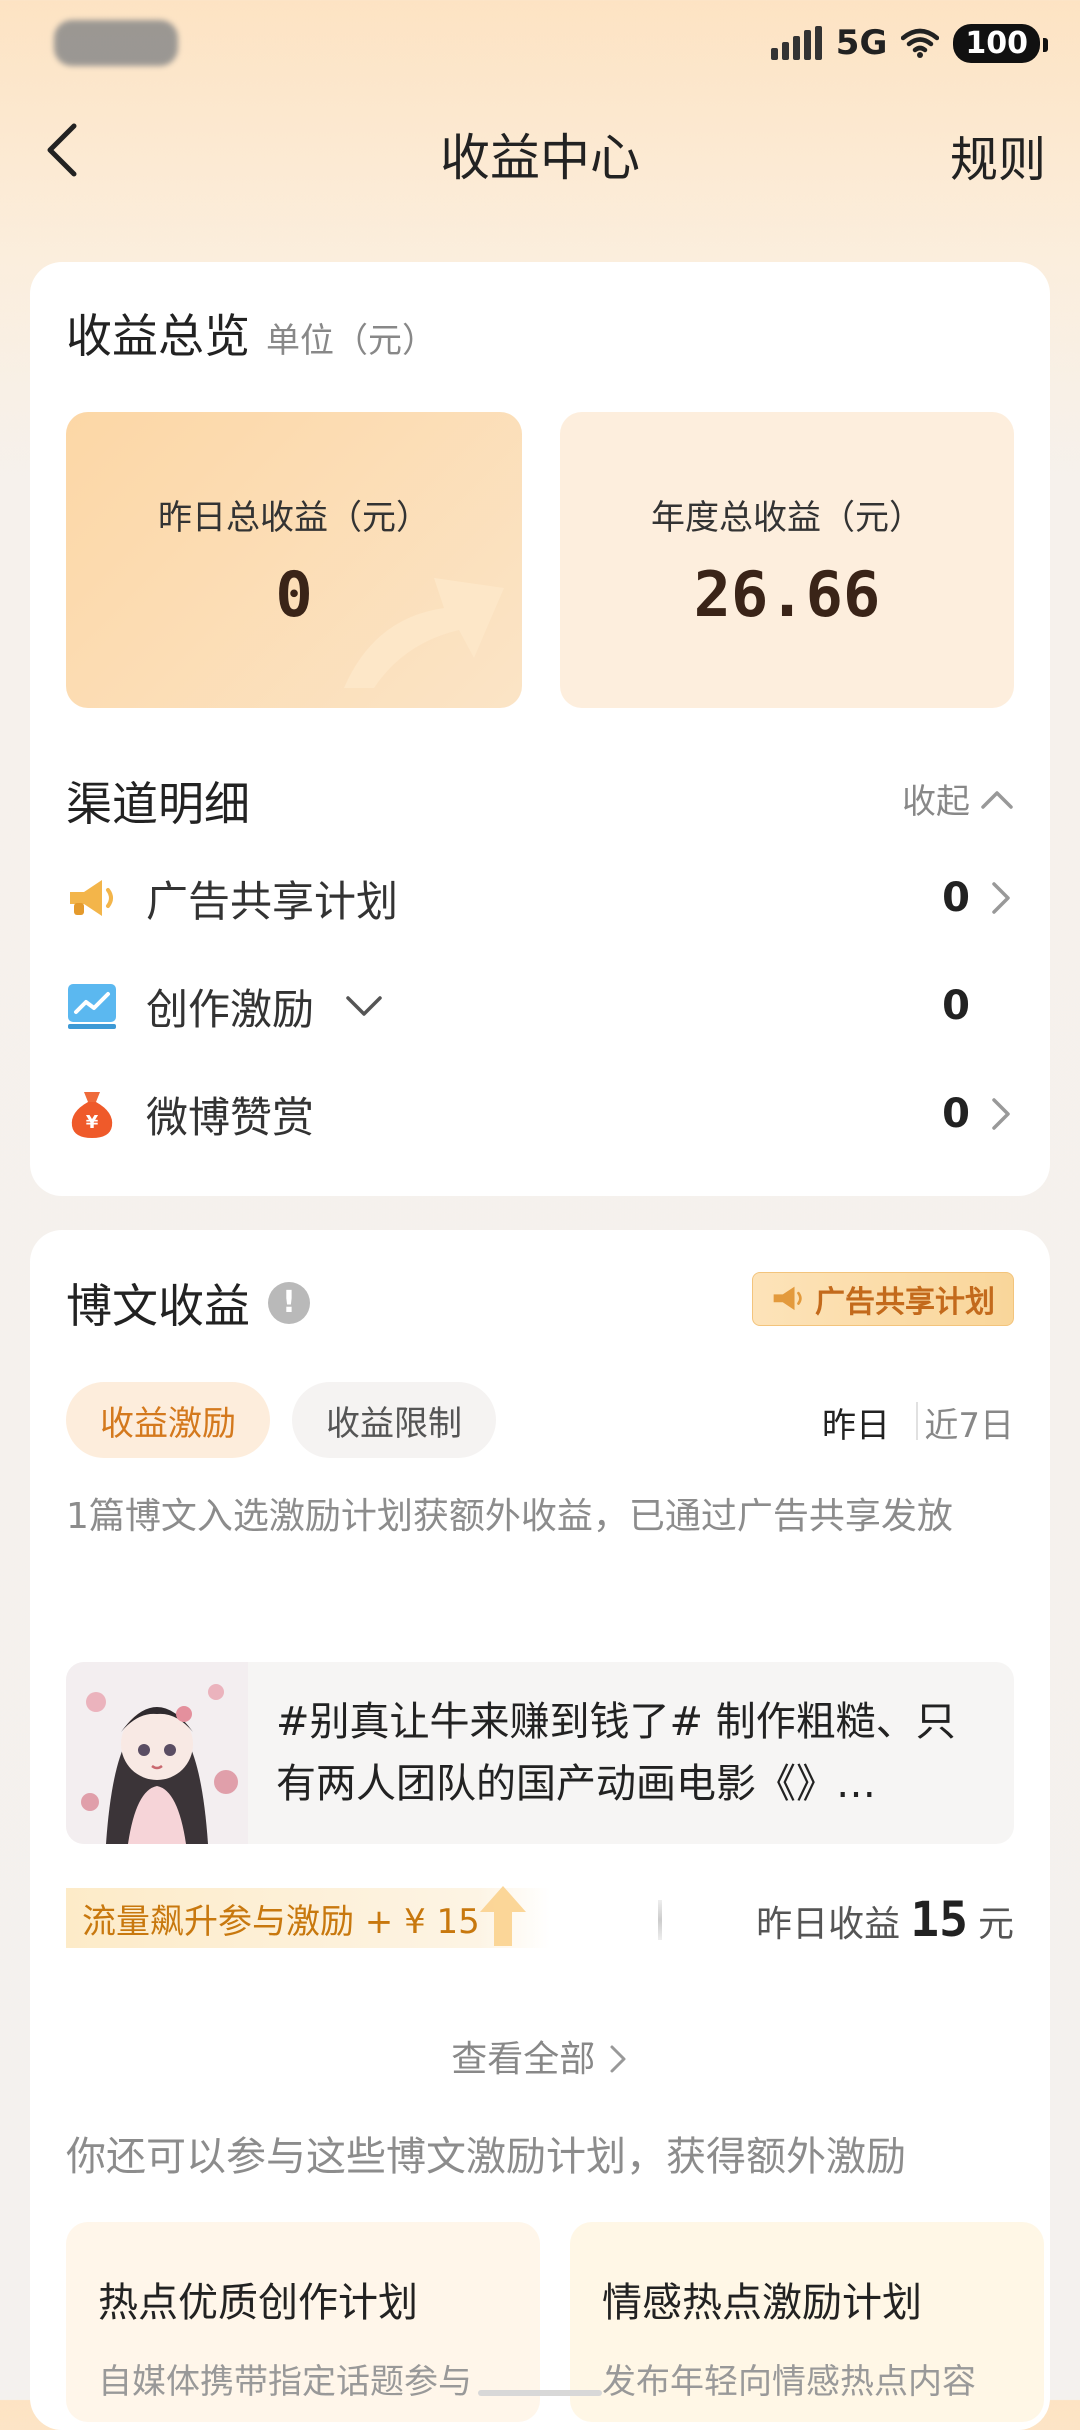 Image resolution: width=1080 pixels, height=2430 pixels. What do you see at coordinates (230, 1117) in the screenshot?
I see `channel-label: 微博赞赏` at bounding box center [230, 1117].